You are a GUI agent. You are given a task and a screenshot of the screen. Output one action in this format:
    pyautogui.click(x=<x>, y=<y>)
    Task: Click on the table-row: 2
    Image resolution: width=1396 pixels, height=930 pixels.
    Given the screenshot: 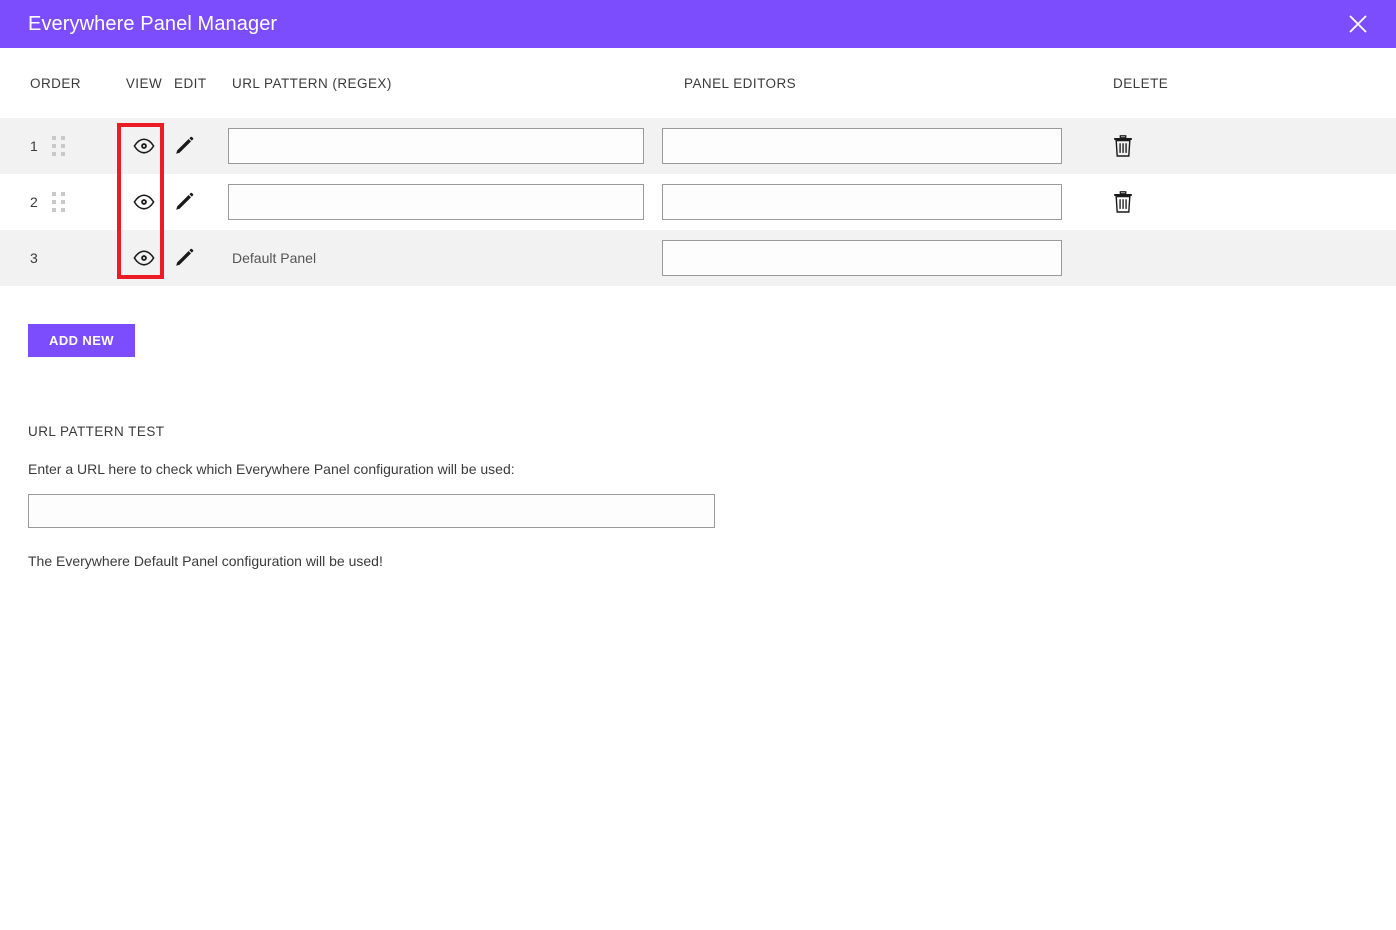 What is the action you would take?
    pyautogui.click(x=698, y=202)
    